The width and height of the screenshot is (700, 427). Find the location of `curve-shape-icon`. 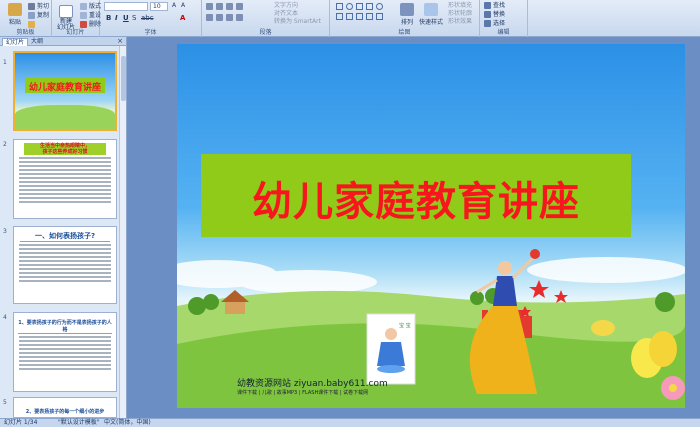

curve-shape-icon is located at coordinates (359, 16).